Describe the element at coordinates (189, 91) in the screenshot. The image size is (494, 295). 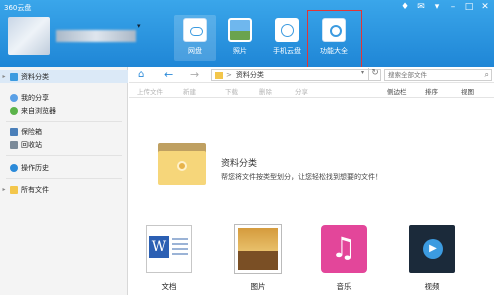
I see `new-button: 新建` at that location.